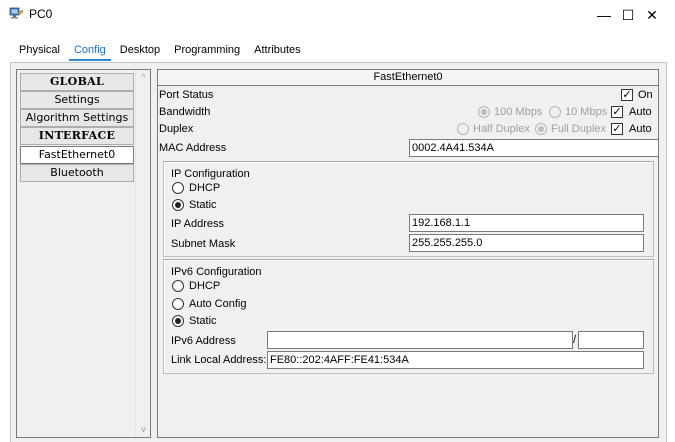 The image size is (675, 442). What do you see at coordinates (203, 244) in the screenshot?
I see `subnet-mask-label: Subnet Mask` at bounding box center [203, 244].